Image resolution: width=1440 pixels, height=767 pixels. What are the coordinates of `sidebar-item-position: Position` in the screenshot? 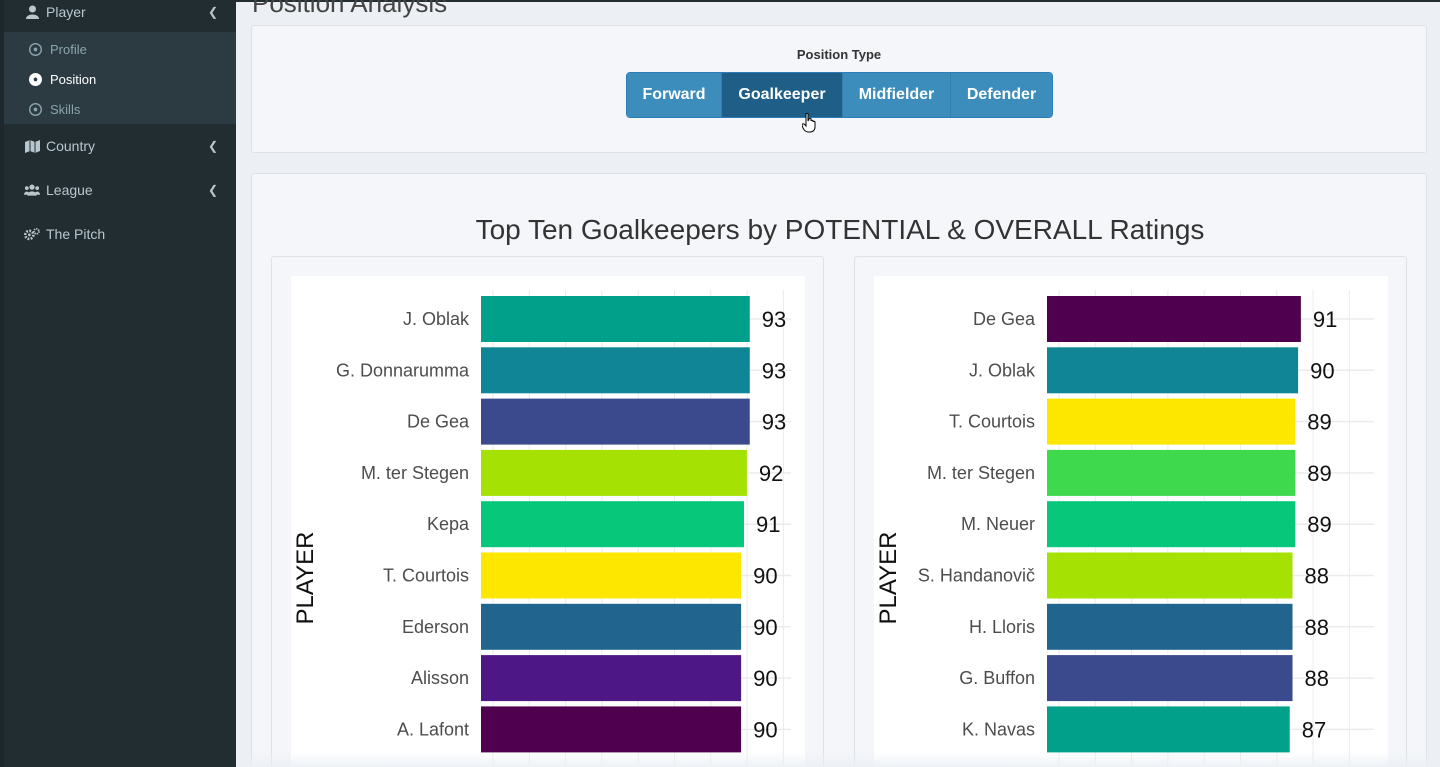 It's located at (120, 79).